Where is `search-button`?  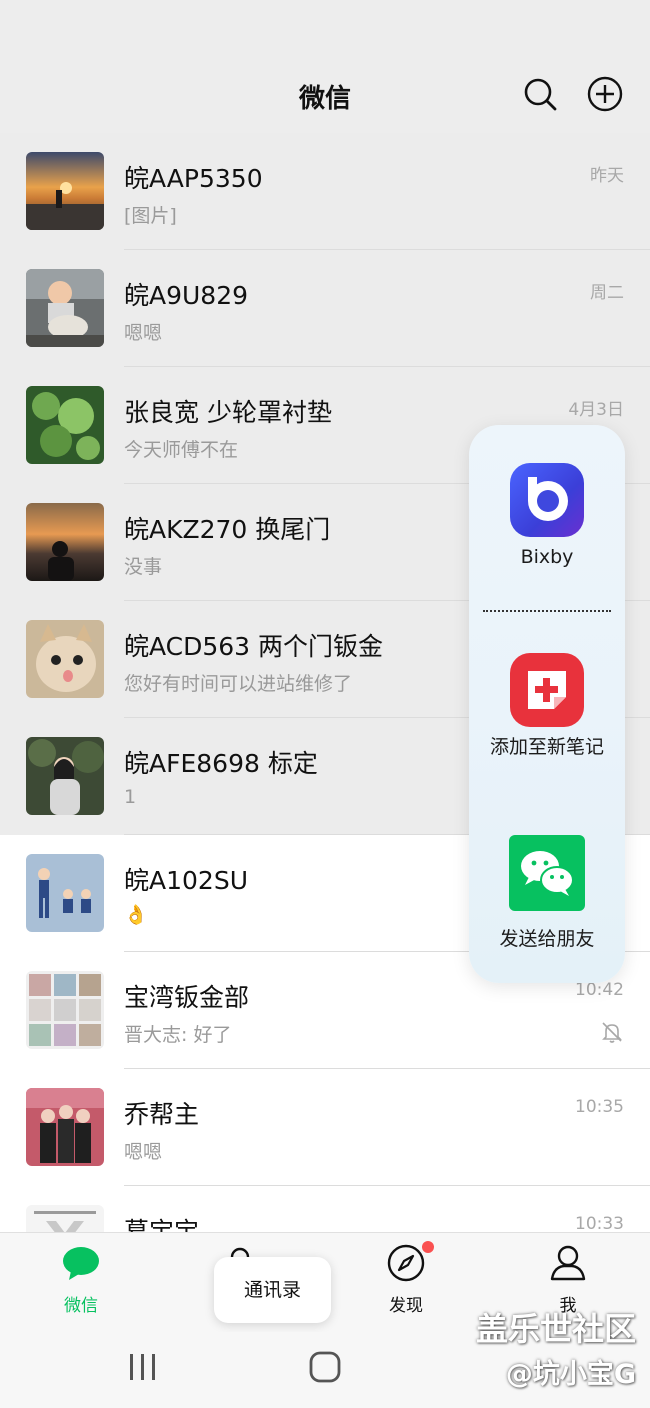 search-button is located at coordinates (540, 94).